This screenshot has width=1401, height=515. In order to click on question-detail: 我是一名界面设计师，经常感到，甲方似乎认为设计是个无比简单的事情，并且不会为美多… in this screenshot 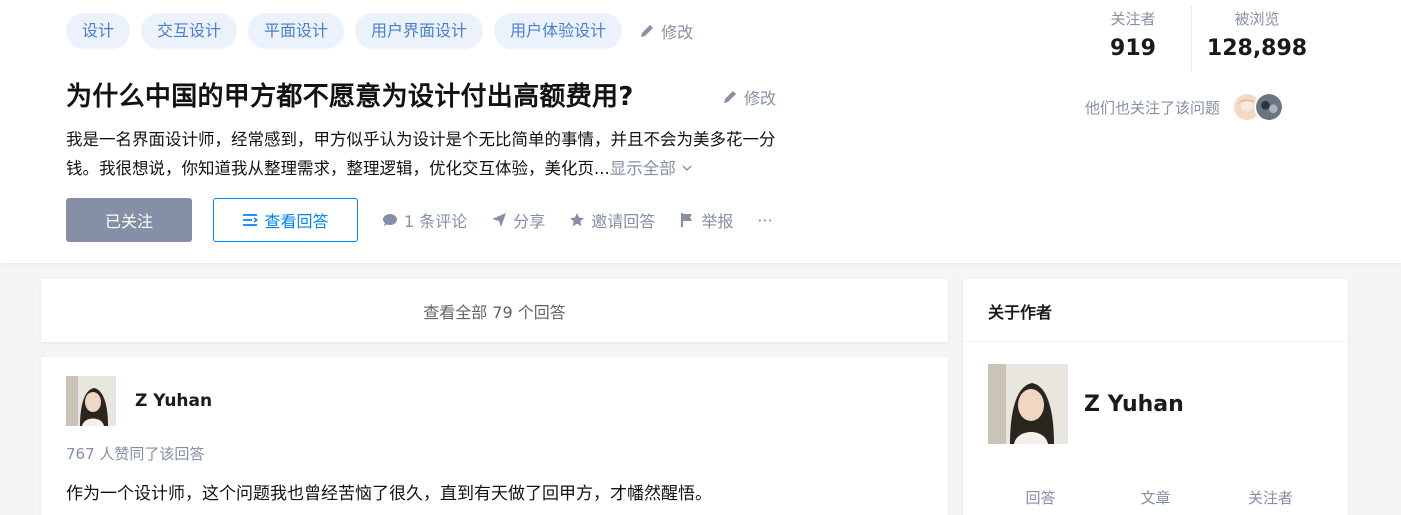, I will do `click(496, 154)`.